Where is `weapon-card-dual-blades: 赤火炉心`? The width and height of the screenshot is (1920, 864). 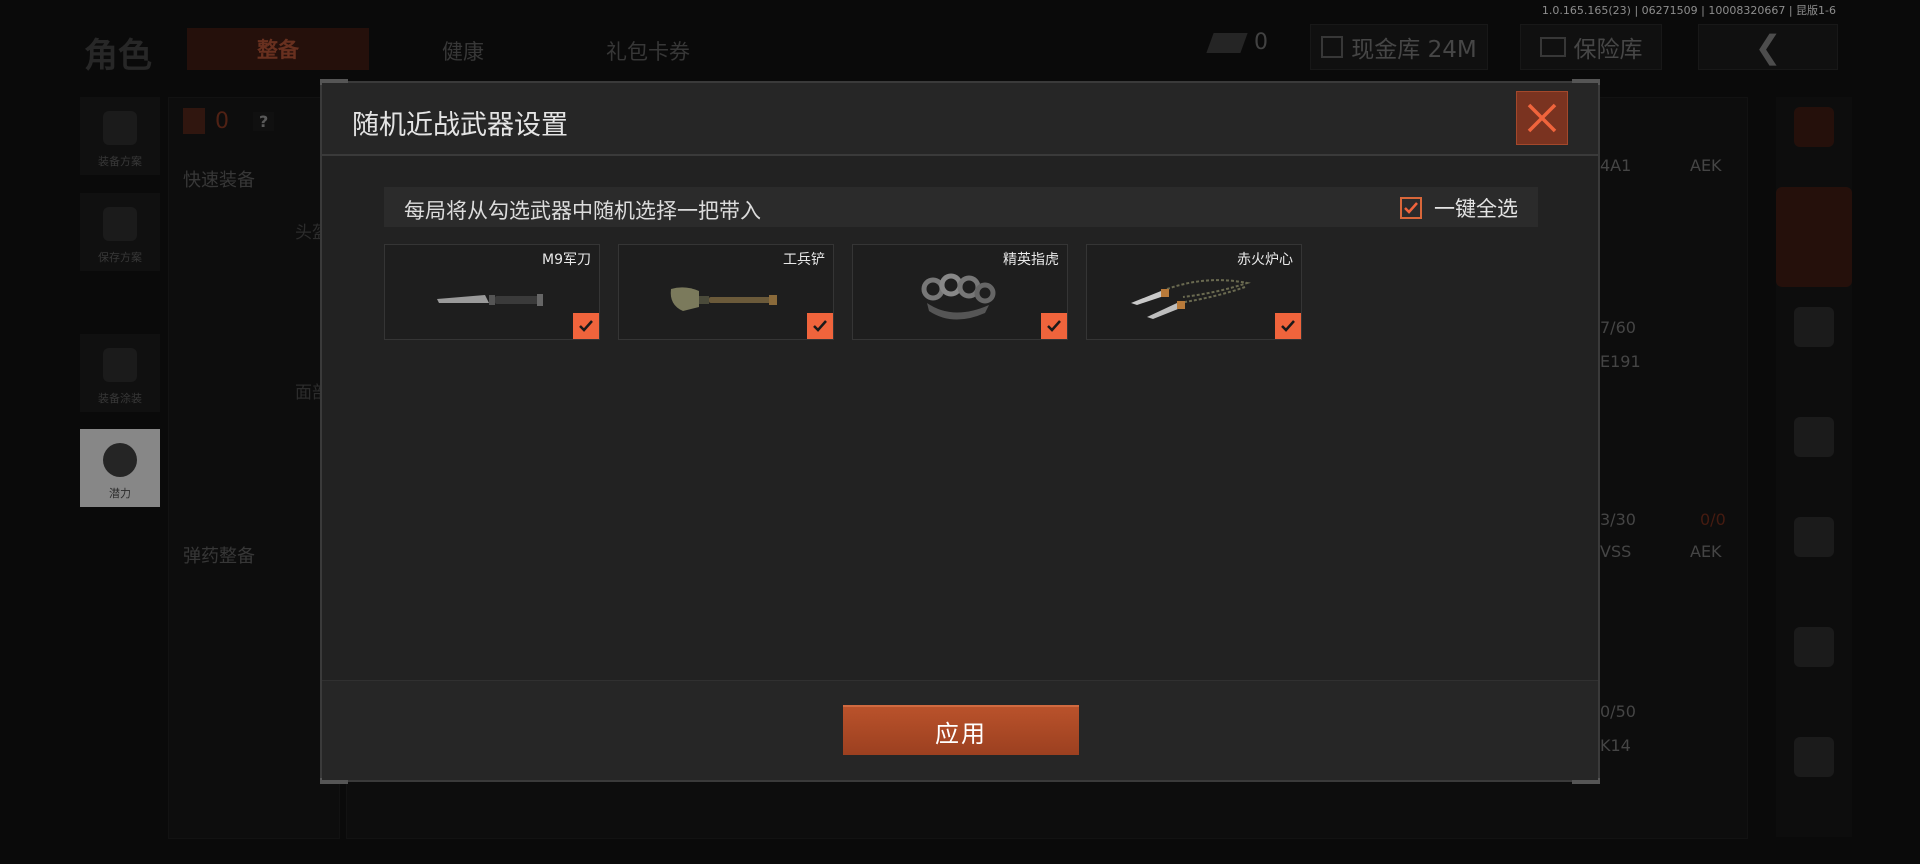
weapon-card-dual-blades: 赤火炉心 is located at coordinates (1194, 292).